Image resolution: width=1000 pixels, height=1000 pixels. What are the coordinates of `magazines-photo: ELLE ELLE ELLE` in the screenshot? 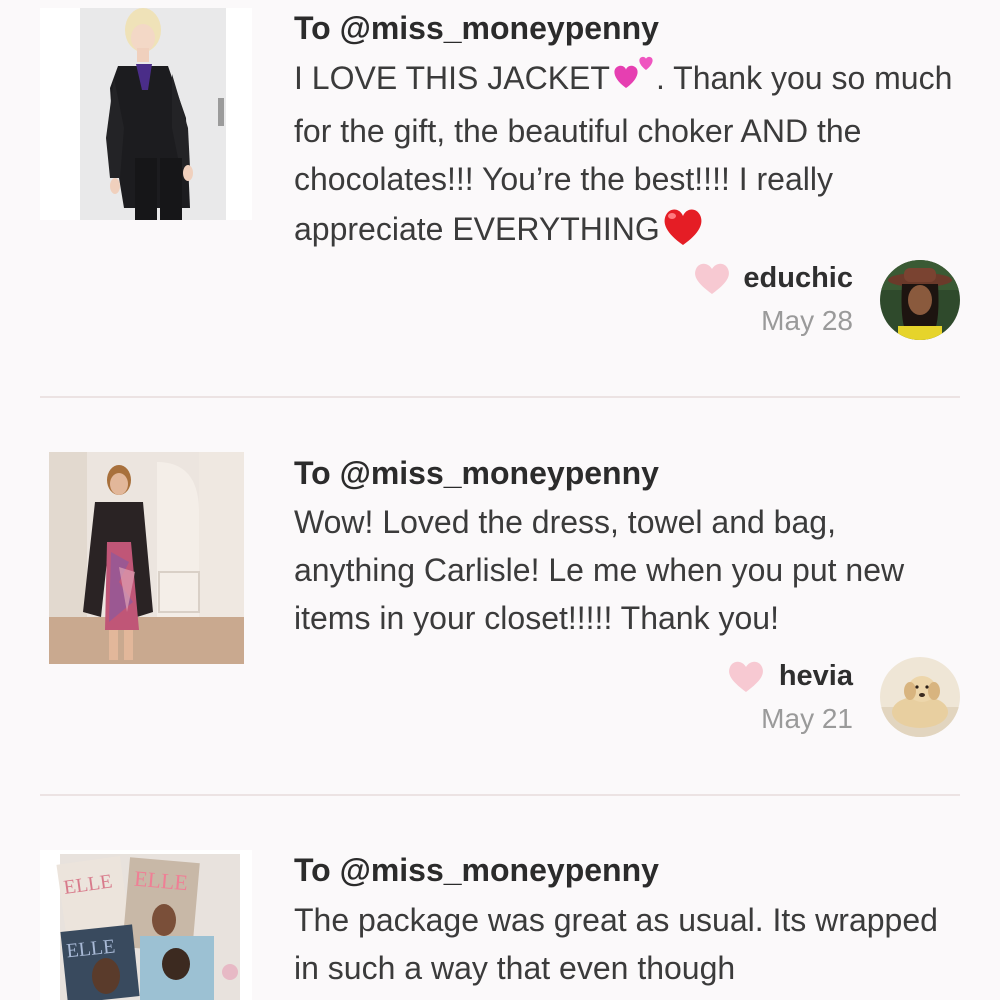 It's located at (146, 925).